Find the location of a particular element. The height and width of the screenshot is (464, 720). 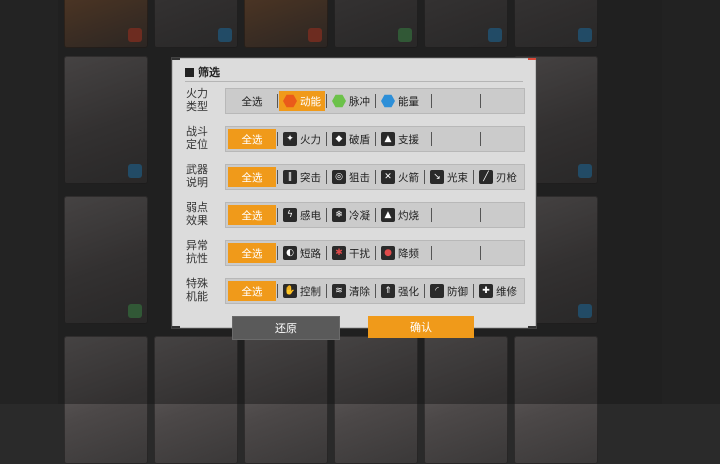

firepower-icon: ✦ is located at coordinates (290, 139).